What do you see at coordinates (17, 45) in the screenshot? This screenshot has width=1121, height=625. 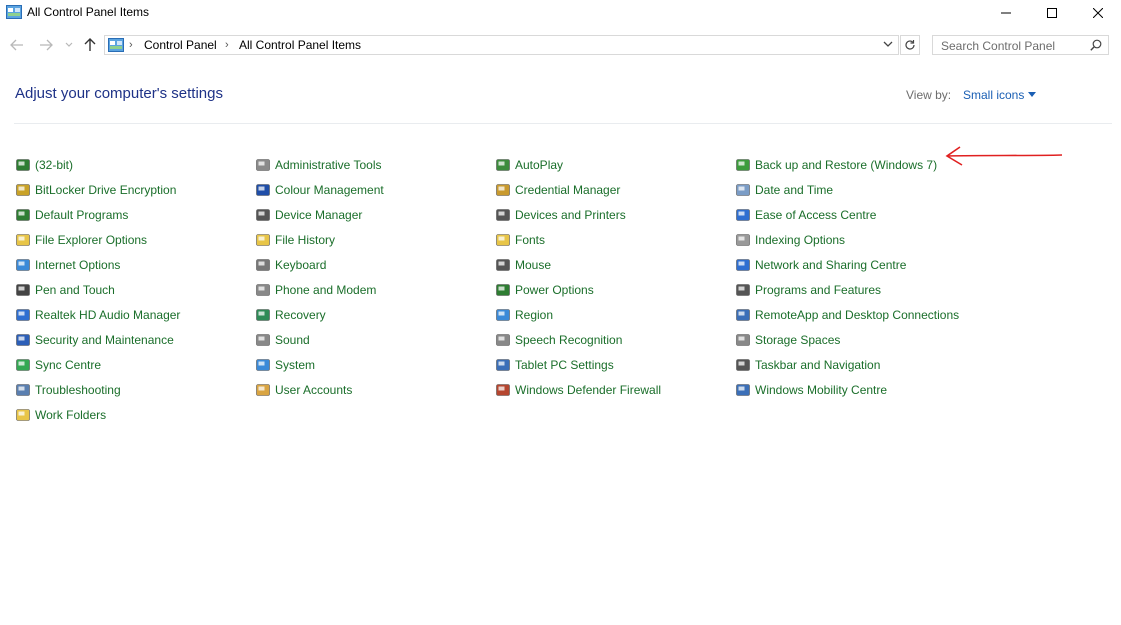 I see `back-button` at bounding box center [17, 45].